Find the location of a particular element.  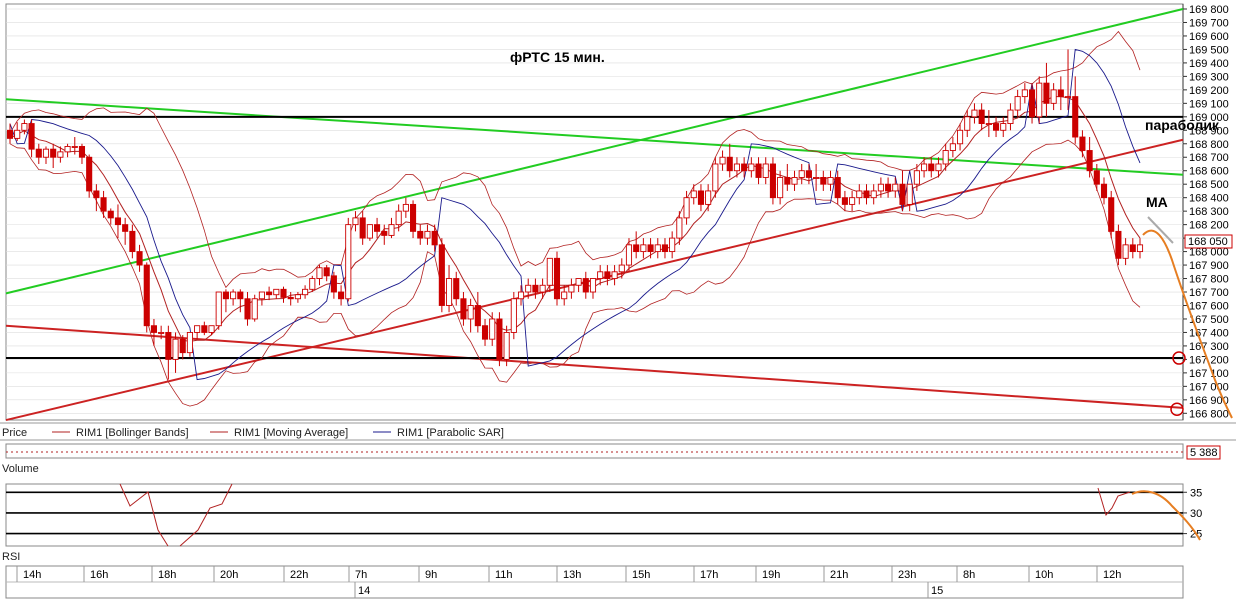

time-tick-label: 16h is located at coordinates (99, 575).